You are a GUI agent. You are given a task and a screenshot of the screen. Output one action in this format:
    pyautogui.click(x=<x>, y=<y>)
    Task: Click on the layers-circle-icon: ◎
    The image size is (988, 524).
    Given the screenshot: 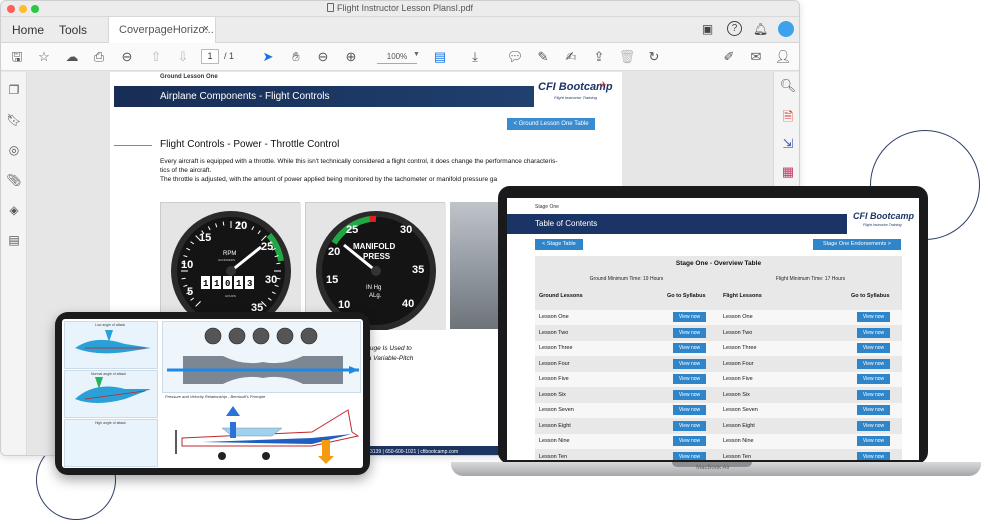 What is the action you would take?
    pyautogui.click(x=14, y=150)
    